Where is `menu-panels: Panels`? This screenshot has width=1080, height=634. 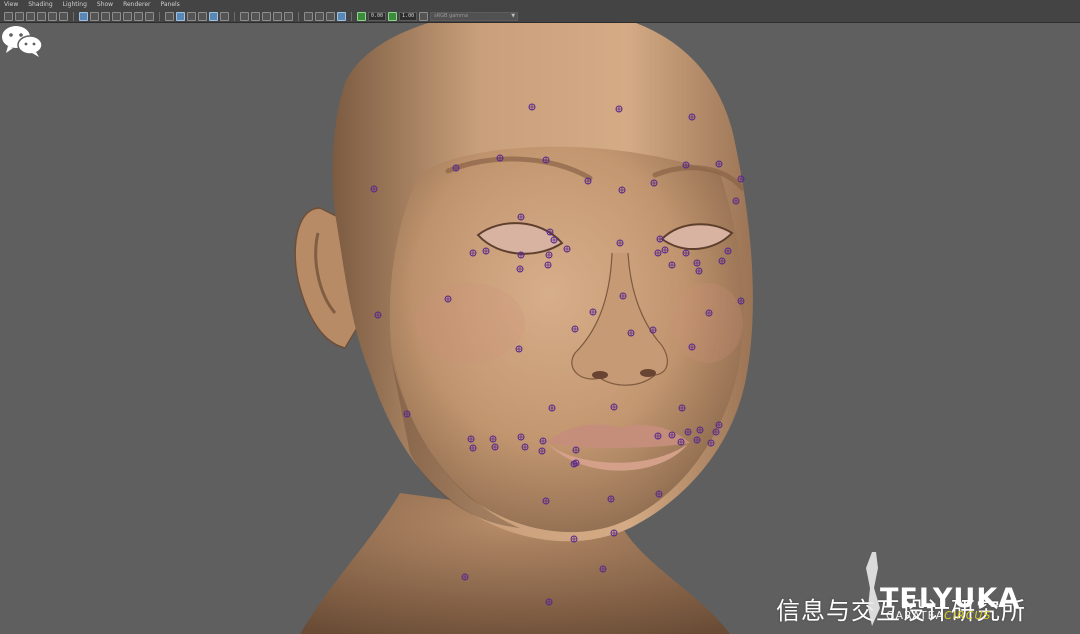
menu-panels: Panels is located at coordinates (169, 4).